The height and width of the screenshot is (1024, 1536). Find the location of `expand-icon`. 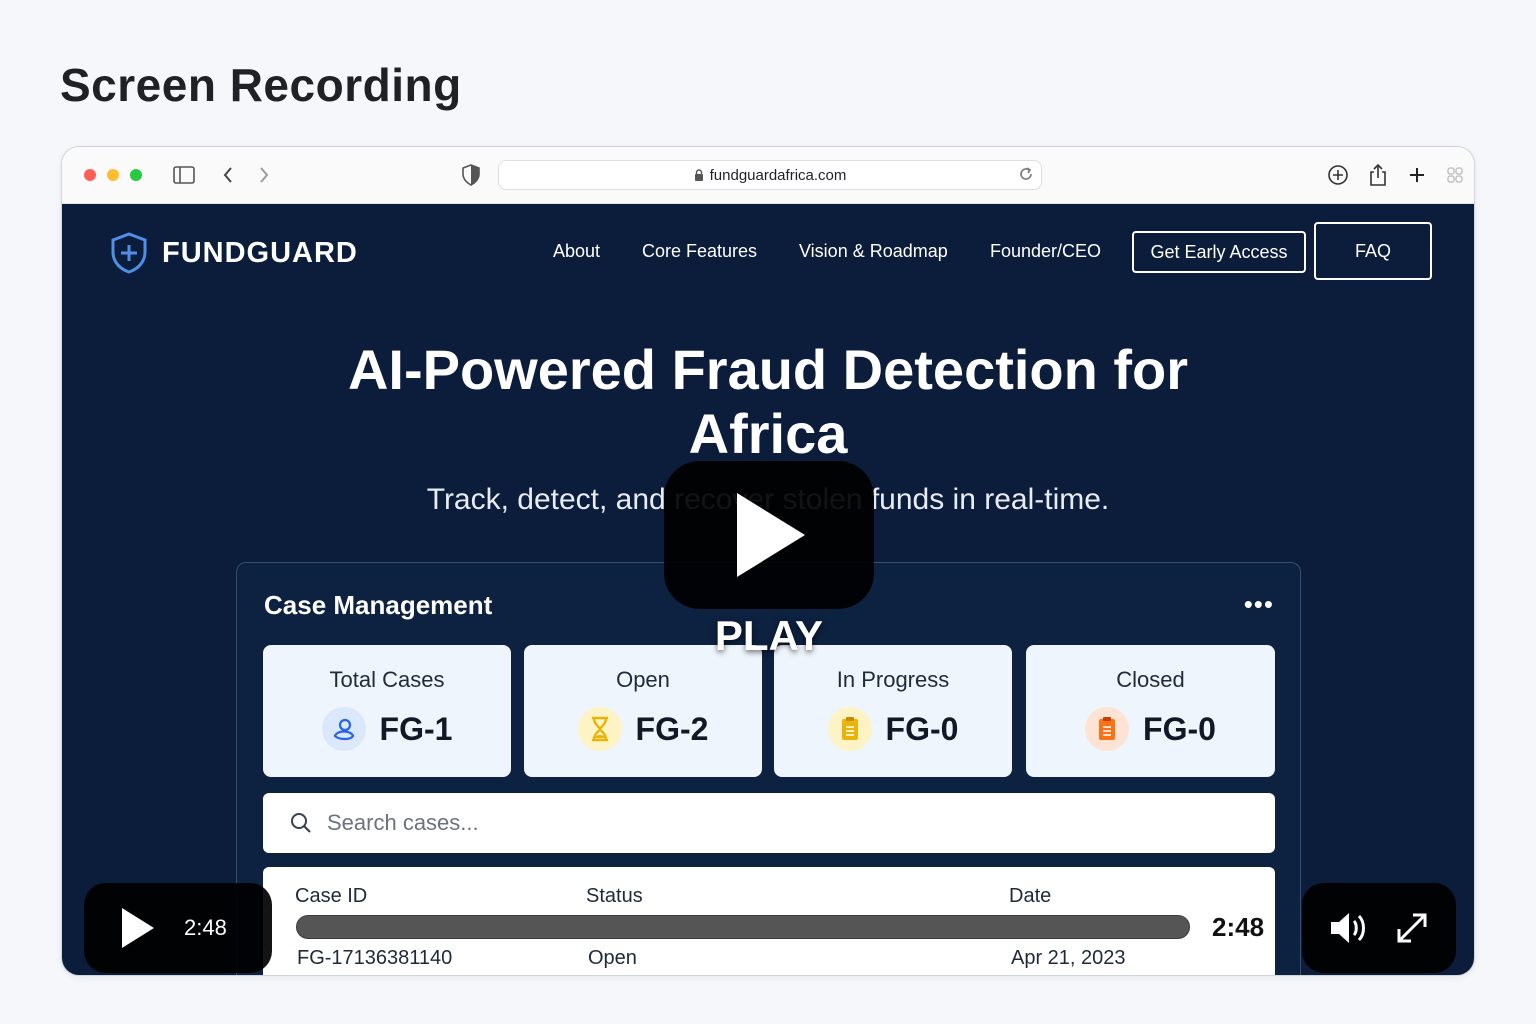

expand-icon is located at coordinates (1412, 928).